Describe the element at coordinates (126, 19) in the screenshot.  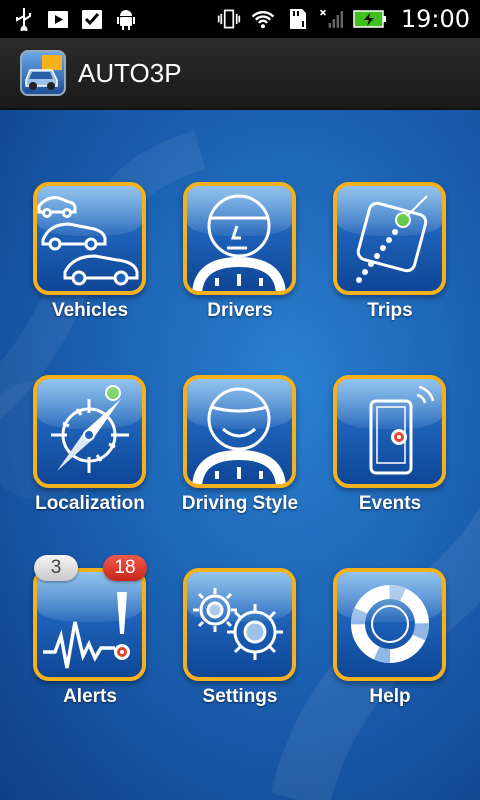
I see `android-icon` at that location.